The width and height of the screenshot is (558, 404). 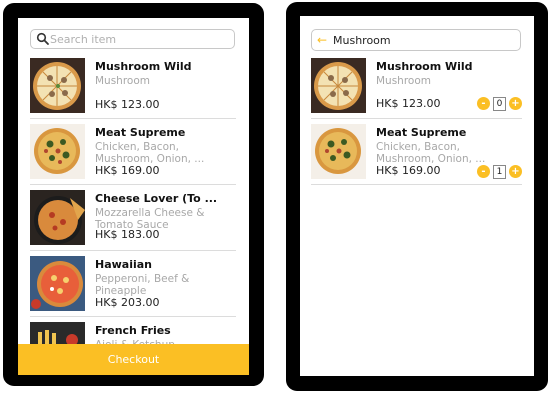 What do you see at coordinates (133, 359) in the screenshot?
I see `checkout-button: Checkout` at bounding box center [133, 359].